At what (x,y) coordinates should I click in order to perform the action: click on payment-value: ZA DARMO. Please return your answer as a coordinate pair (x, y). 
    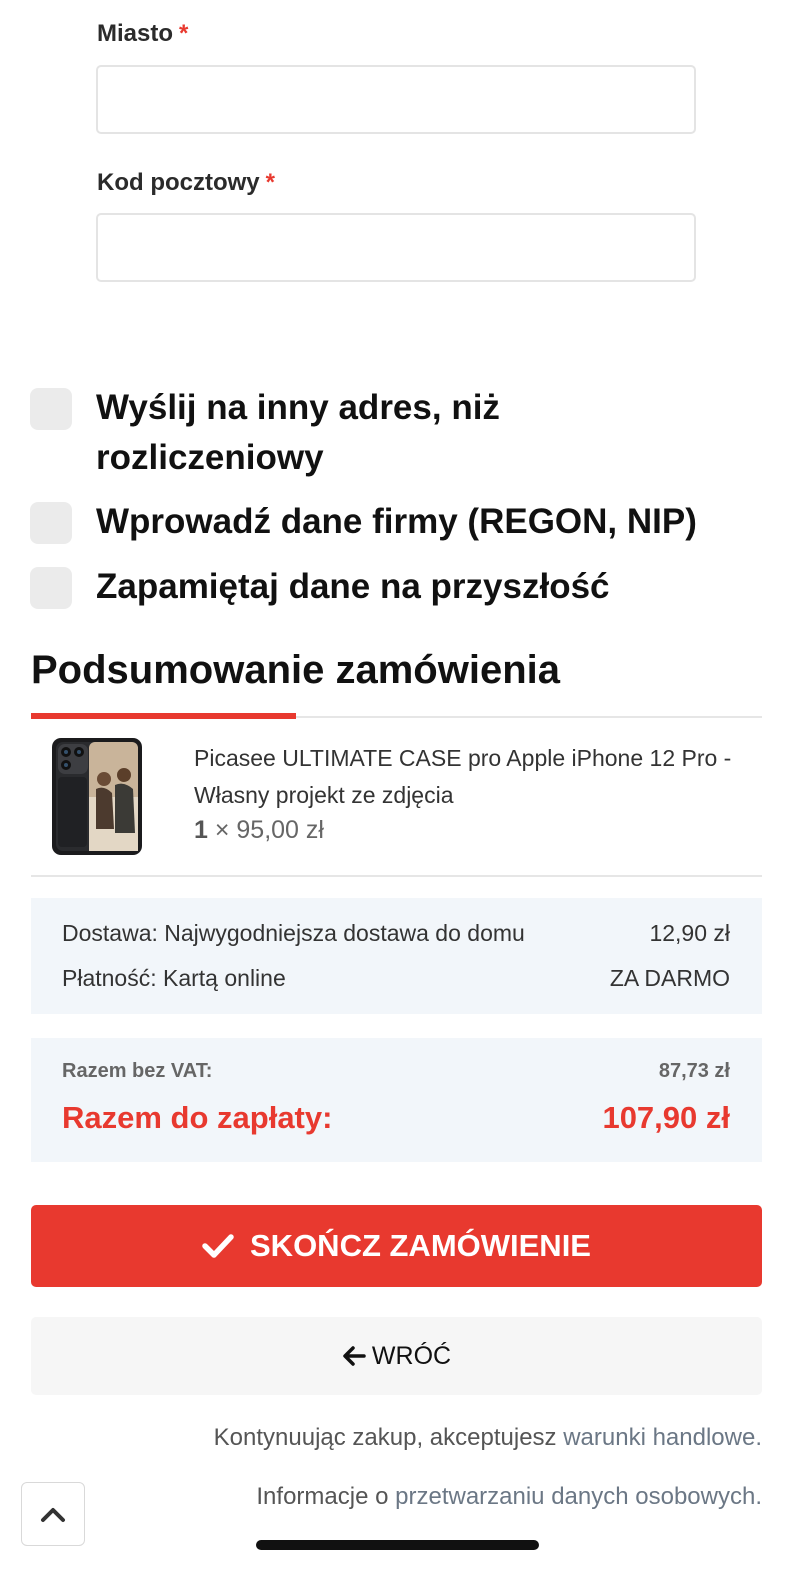
    Looking at the image, I should click on (669, 978).